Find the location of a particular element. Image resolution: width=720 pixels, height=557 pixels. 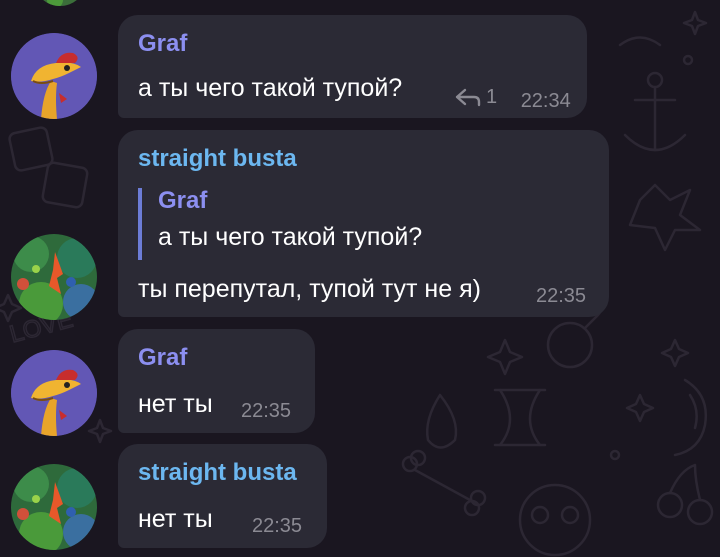

reply-counter: 1 is located at coordinates (475, 97).